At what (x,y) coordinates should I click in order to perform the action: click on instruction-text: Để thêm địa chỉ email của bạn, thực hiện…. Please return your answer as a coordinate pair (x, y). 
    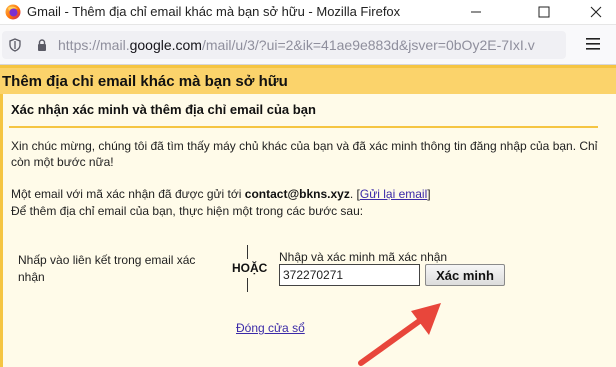
    Looking at the image, I should click on (187, 211).